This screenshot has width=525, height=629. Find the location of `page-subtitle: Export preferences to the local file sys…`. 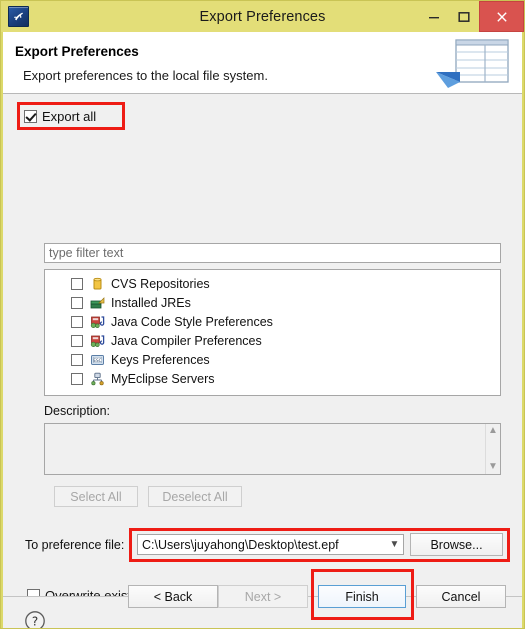

page-subtitle: Export preferences to the local file sys… is located at coordinates (145, 75).